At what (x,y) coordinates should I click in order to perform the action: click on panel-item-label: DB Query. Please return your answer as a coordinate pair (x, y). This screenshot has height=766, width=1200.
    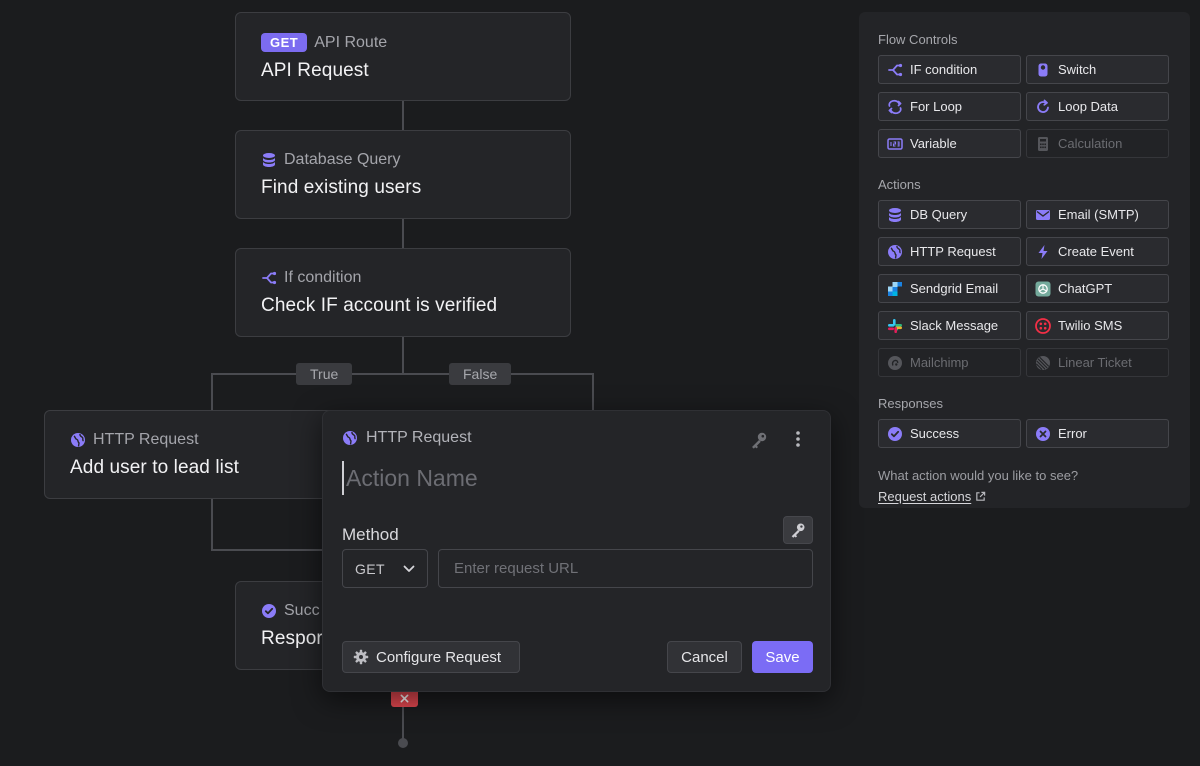
    Looking at the image, I should click on (939, 214).